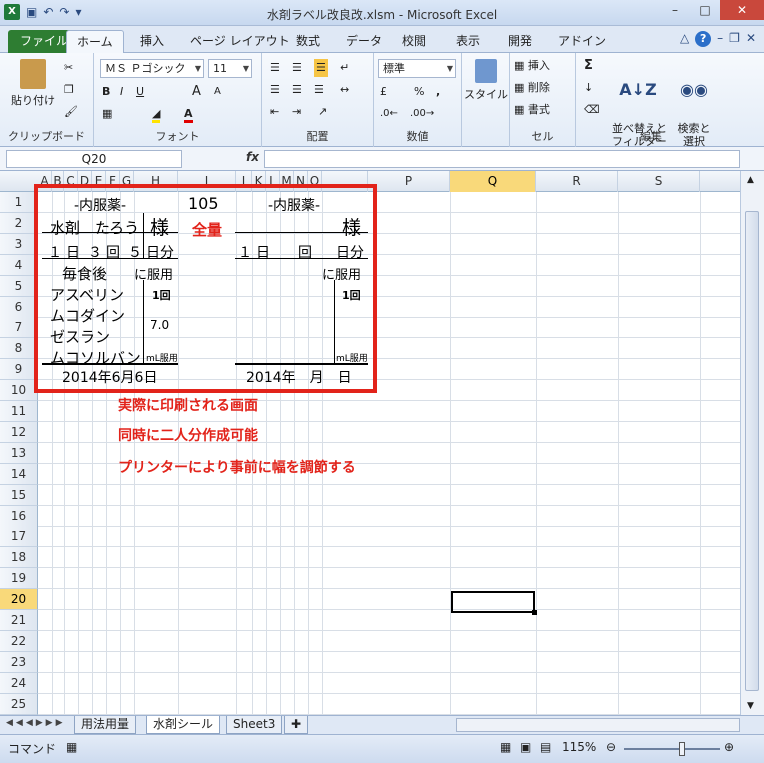 The height and width of the screenshot is (763, 764). I want to click on styles-button: スタイル, so click(486, 80).